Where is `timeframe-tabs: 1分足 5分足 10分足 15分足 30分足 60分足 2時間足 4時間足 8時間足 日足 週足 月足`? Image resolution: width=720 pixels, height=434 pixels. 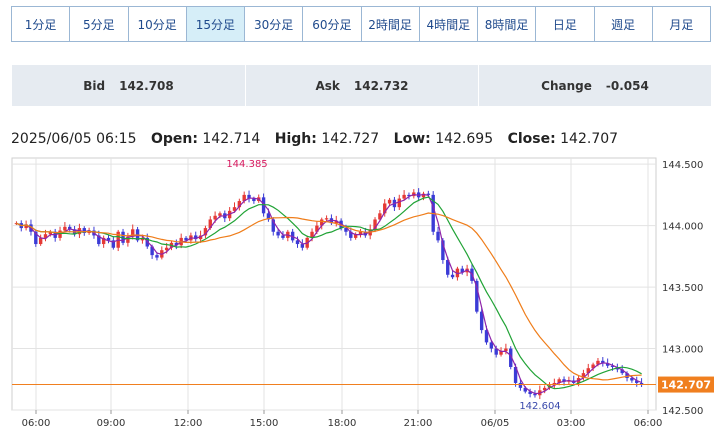
timeframe-tabs: 1分足 5分足 10分足 15分足 30分足 60分足 2時間足 4時間足 8時間足 日足 週足 月足 is located at coordinates (361, 24).